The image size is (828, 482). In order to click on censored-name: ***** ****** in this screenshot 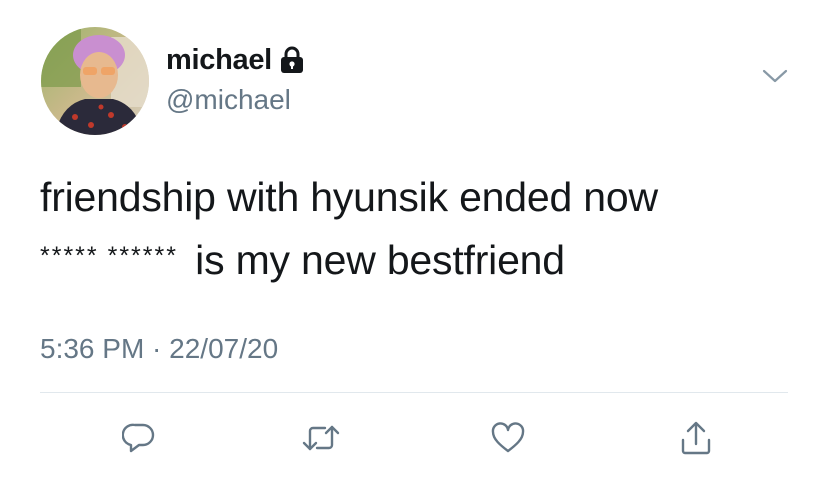, I will do `click(109, 256)`.